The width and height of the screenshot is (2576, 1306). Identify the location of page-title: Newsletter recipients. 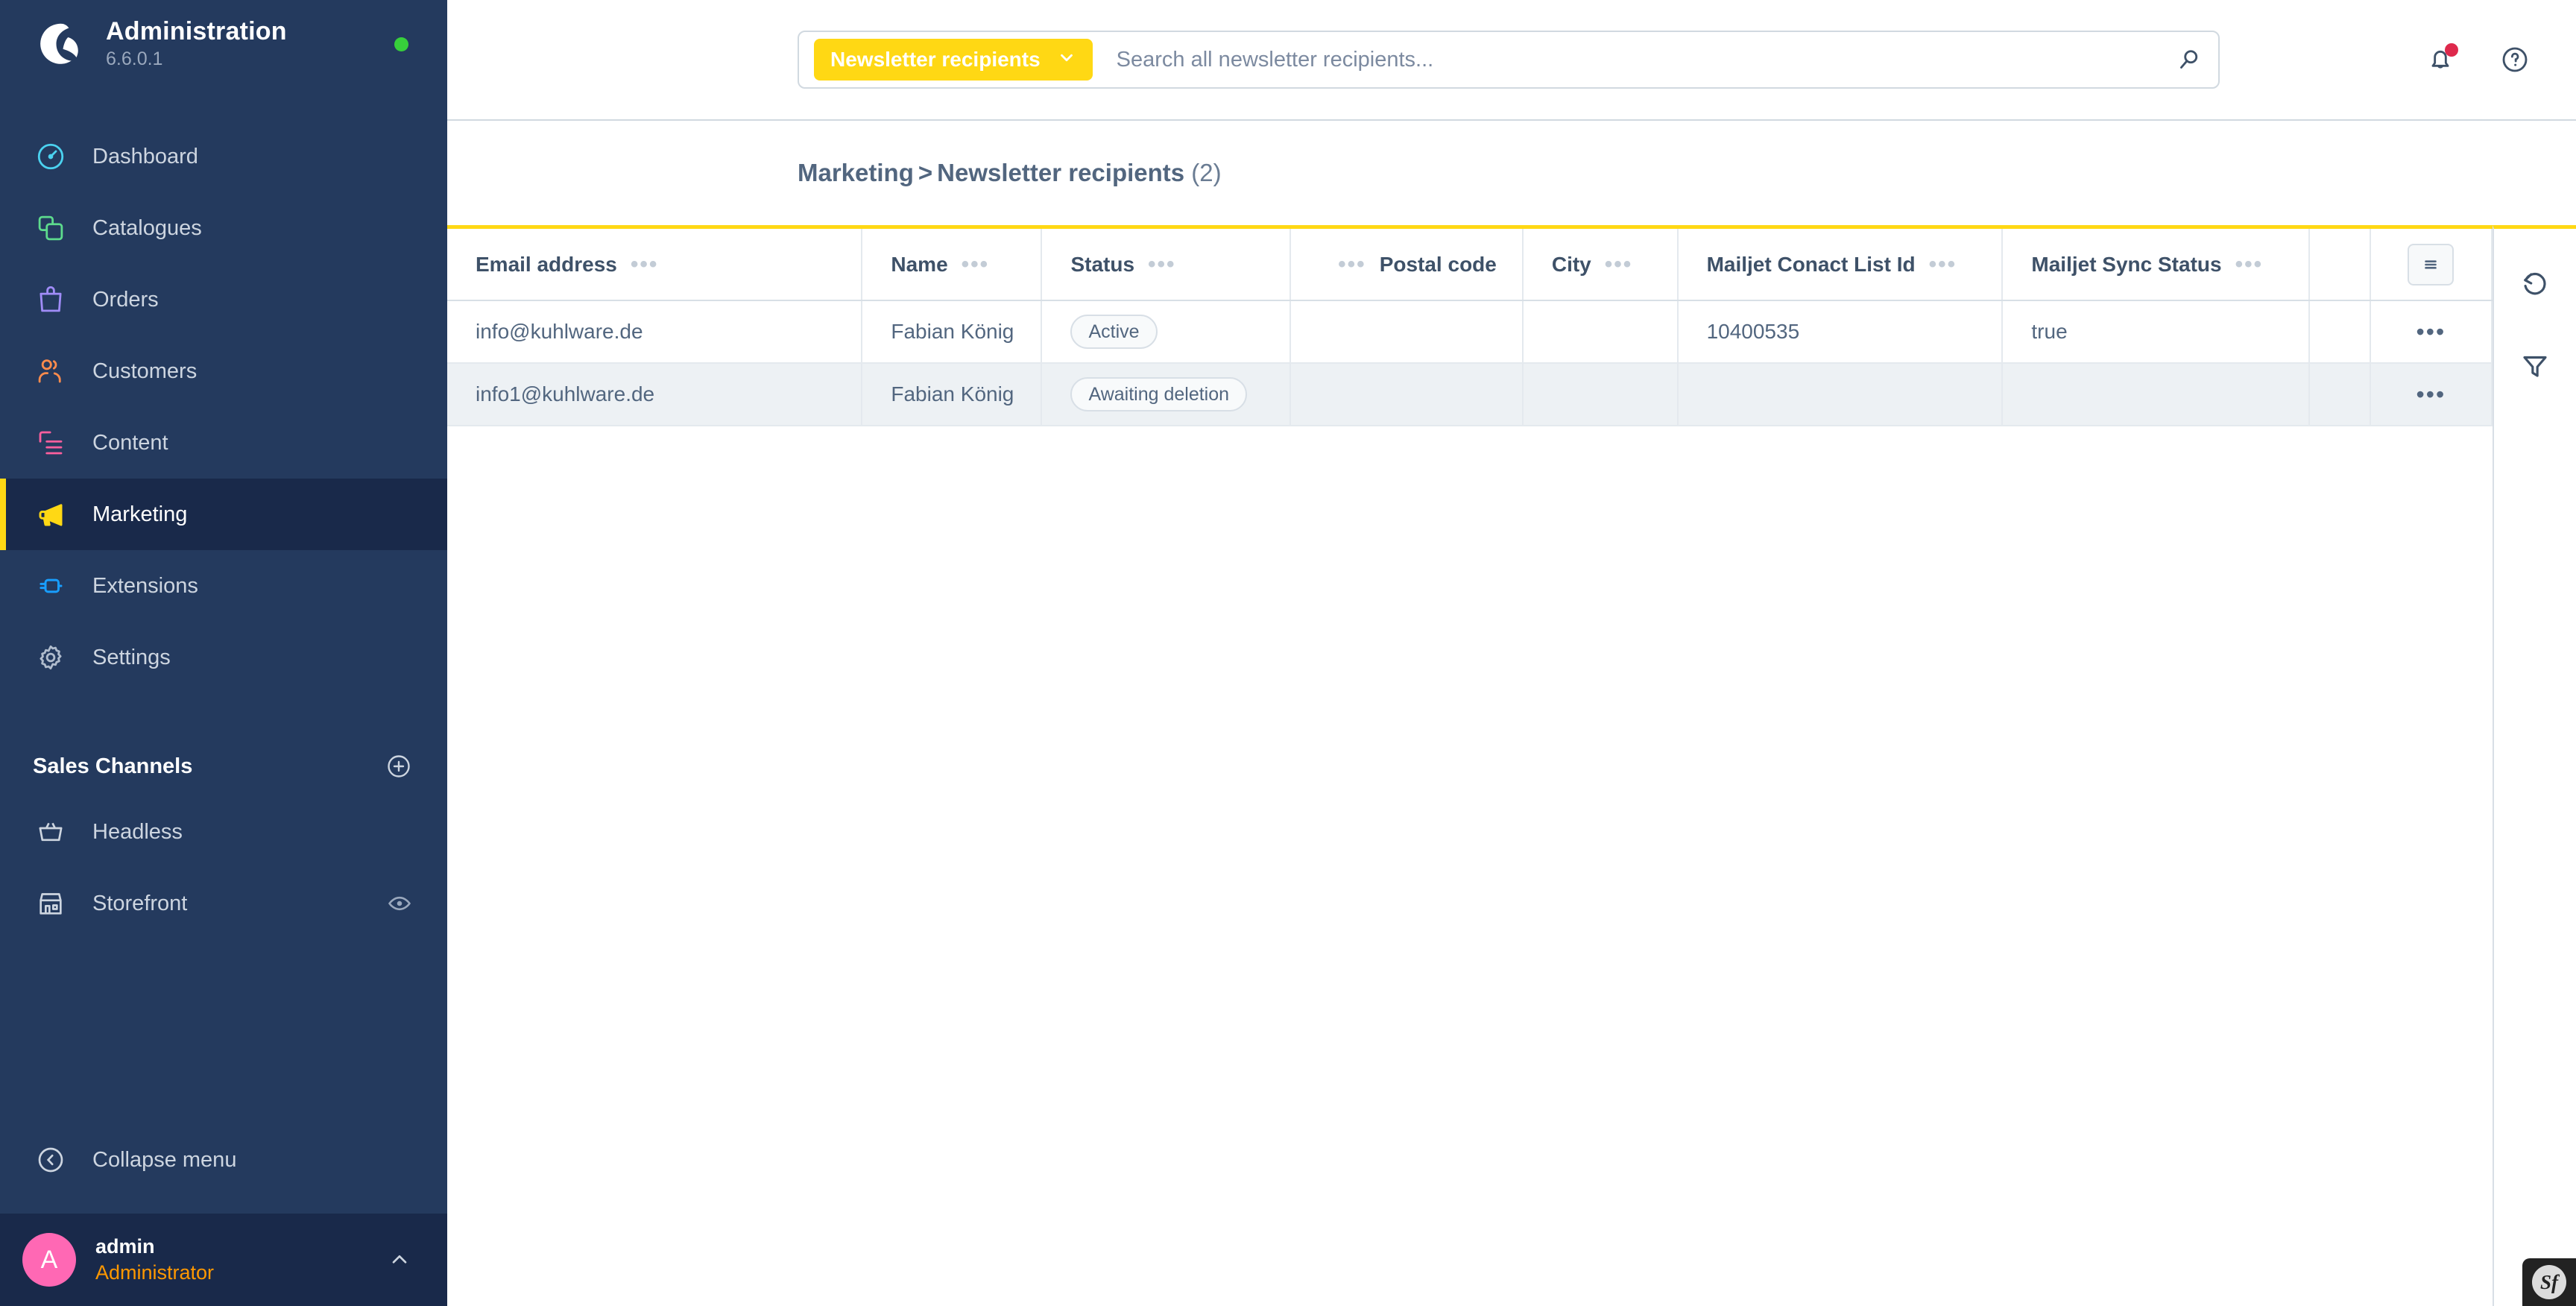
(1061, 172).